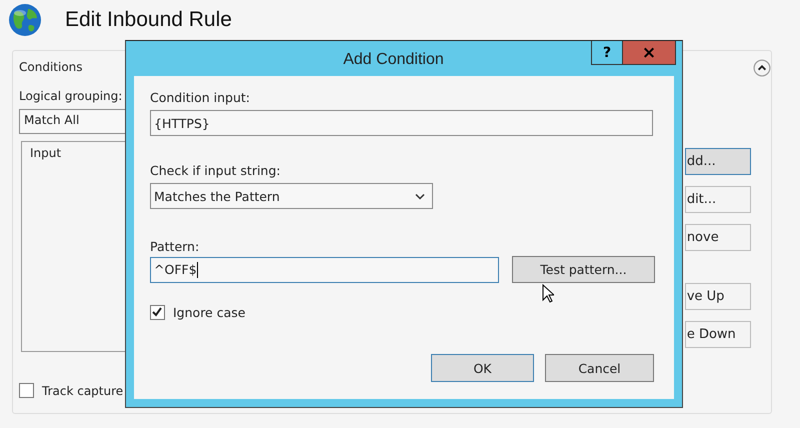  Describe the element at coordinates (717, 296) in the screenshot. I see `action-button: ve Up` at that location.